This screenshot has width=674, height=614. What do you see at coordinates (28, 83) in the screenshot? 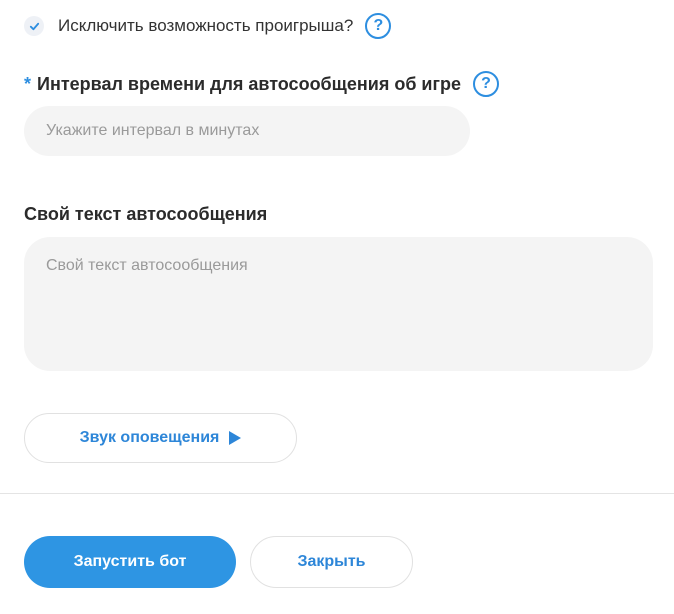
I see `required-mark: *` at bounding box center [28, 83].